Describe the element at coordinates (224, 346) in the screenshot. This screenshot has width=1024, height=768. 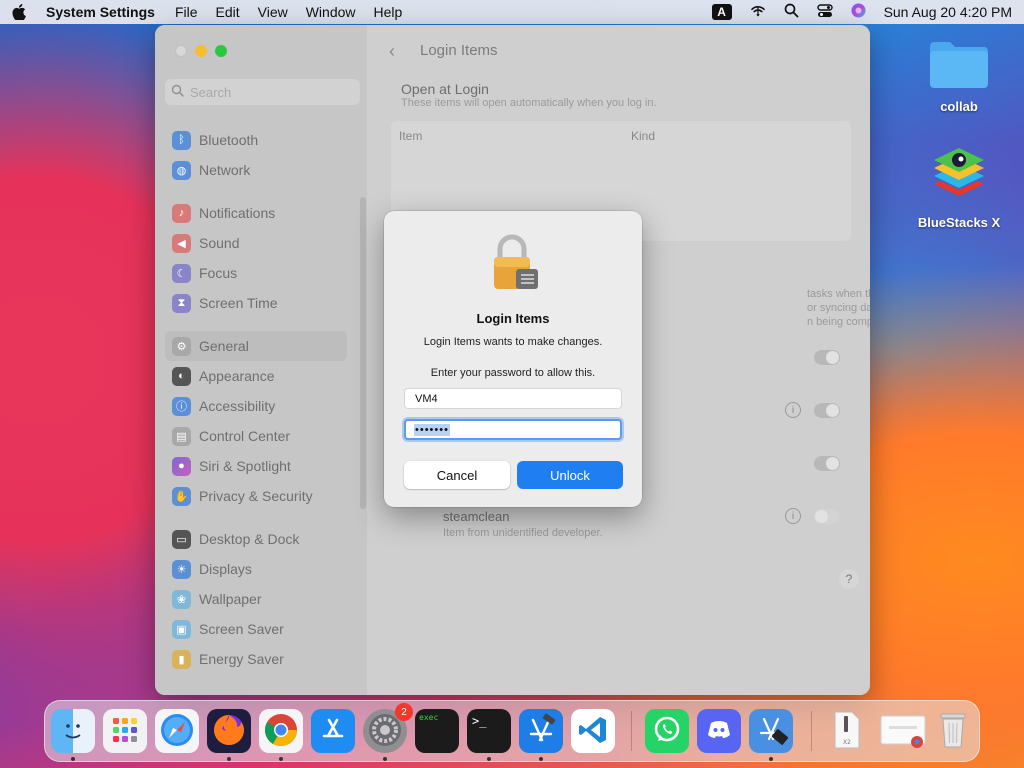
I see `sidebar-item-label: General` at that location.